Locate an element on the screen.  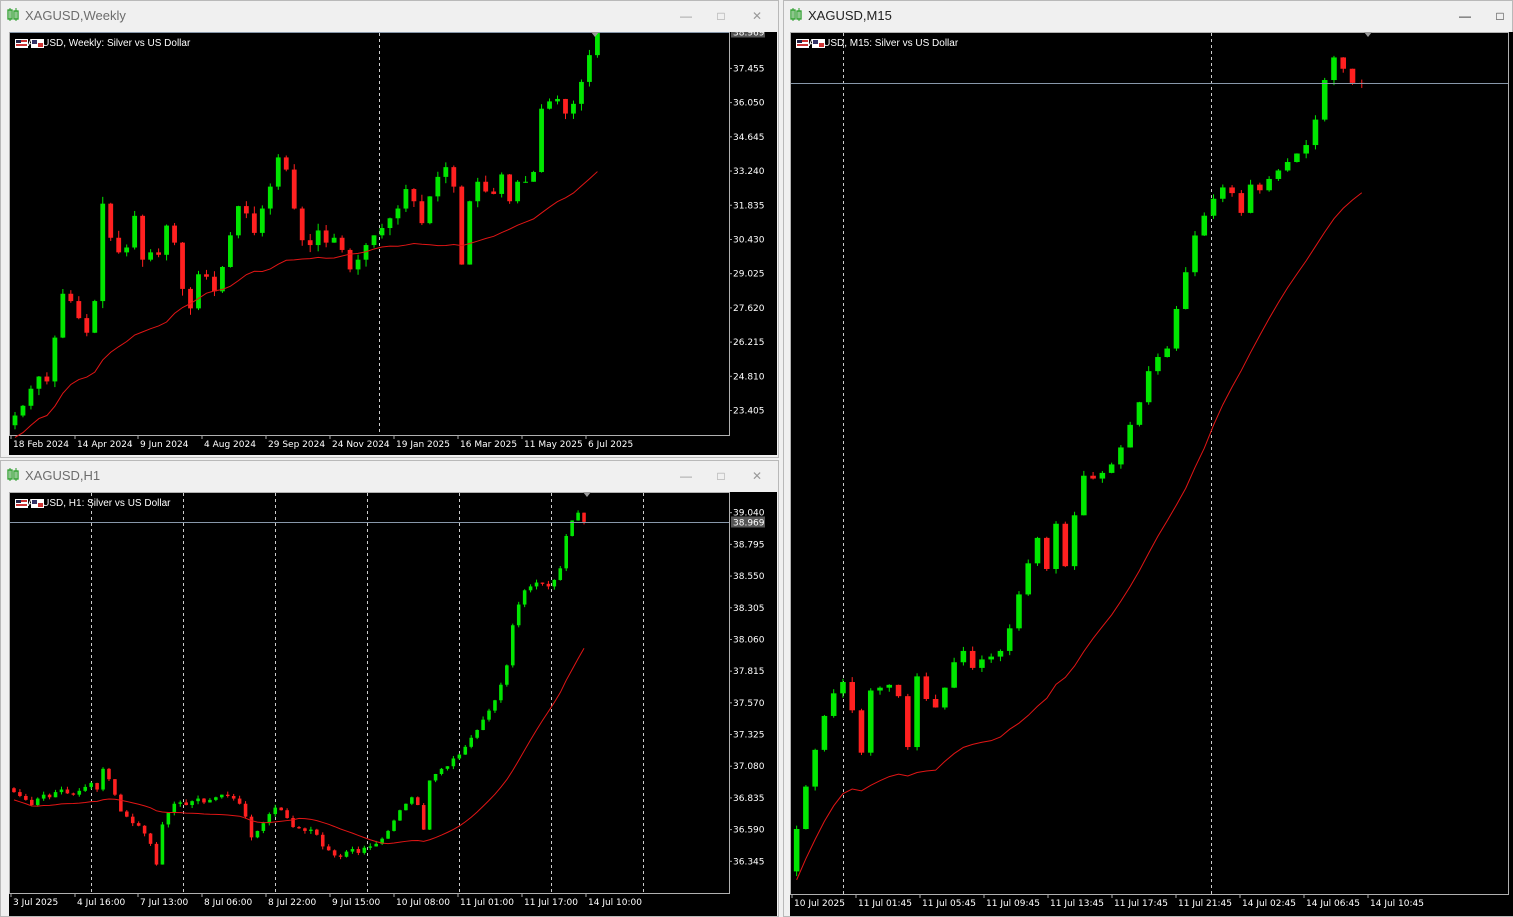
candlestick-icon is located at coordinates (796, 17).